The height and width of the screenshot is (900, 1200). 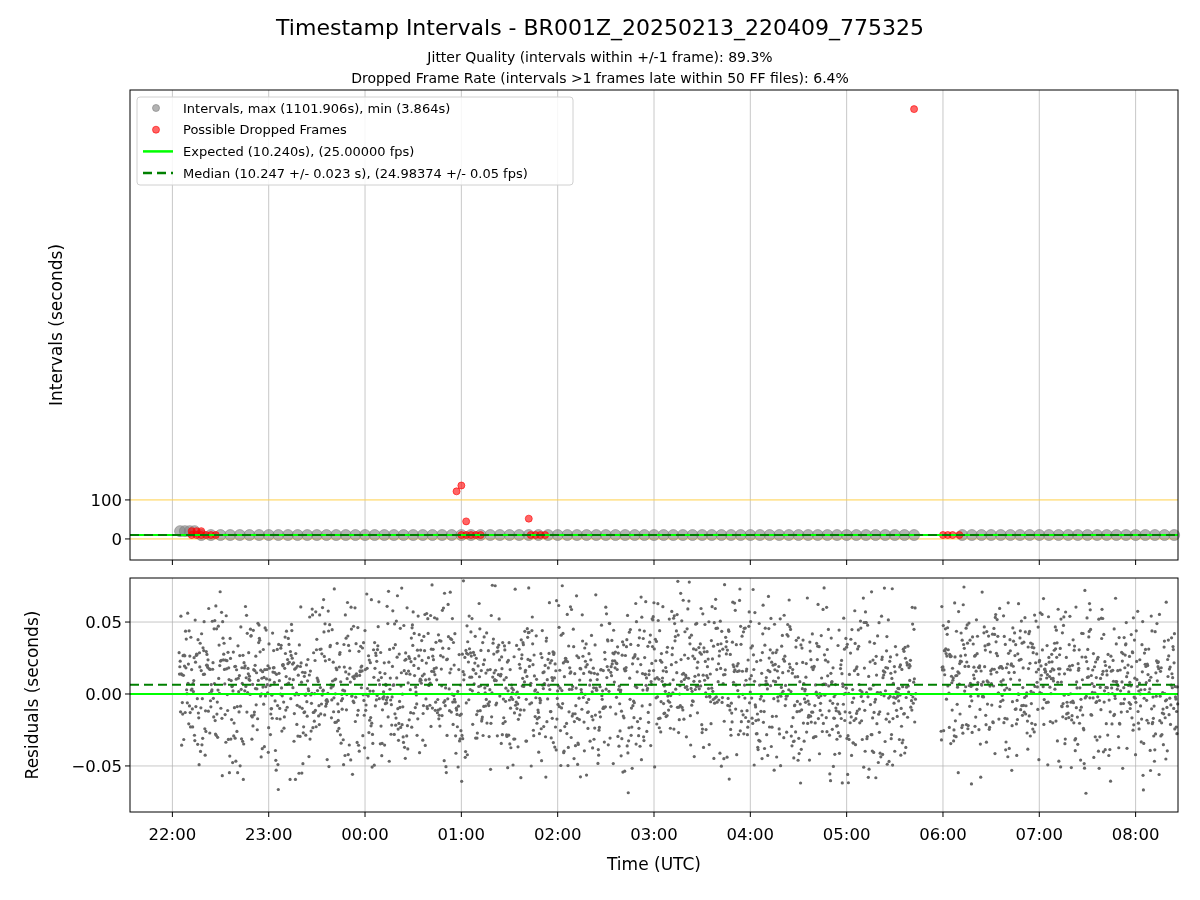 I want to click on figure-subtitle: Jitter Quality (intervals within +/-1 frame): 89.3%, so click(x=600, y=57).